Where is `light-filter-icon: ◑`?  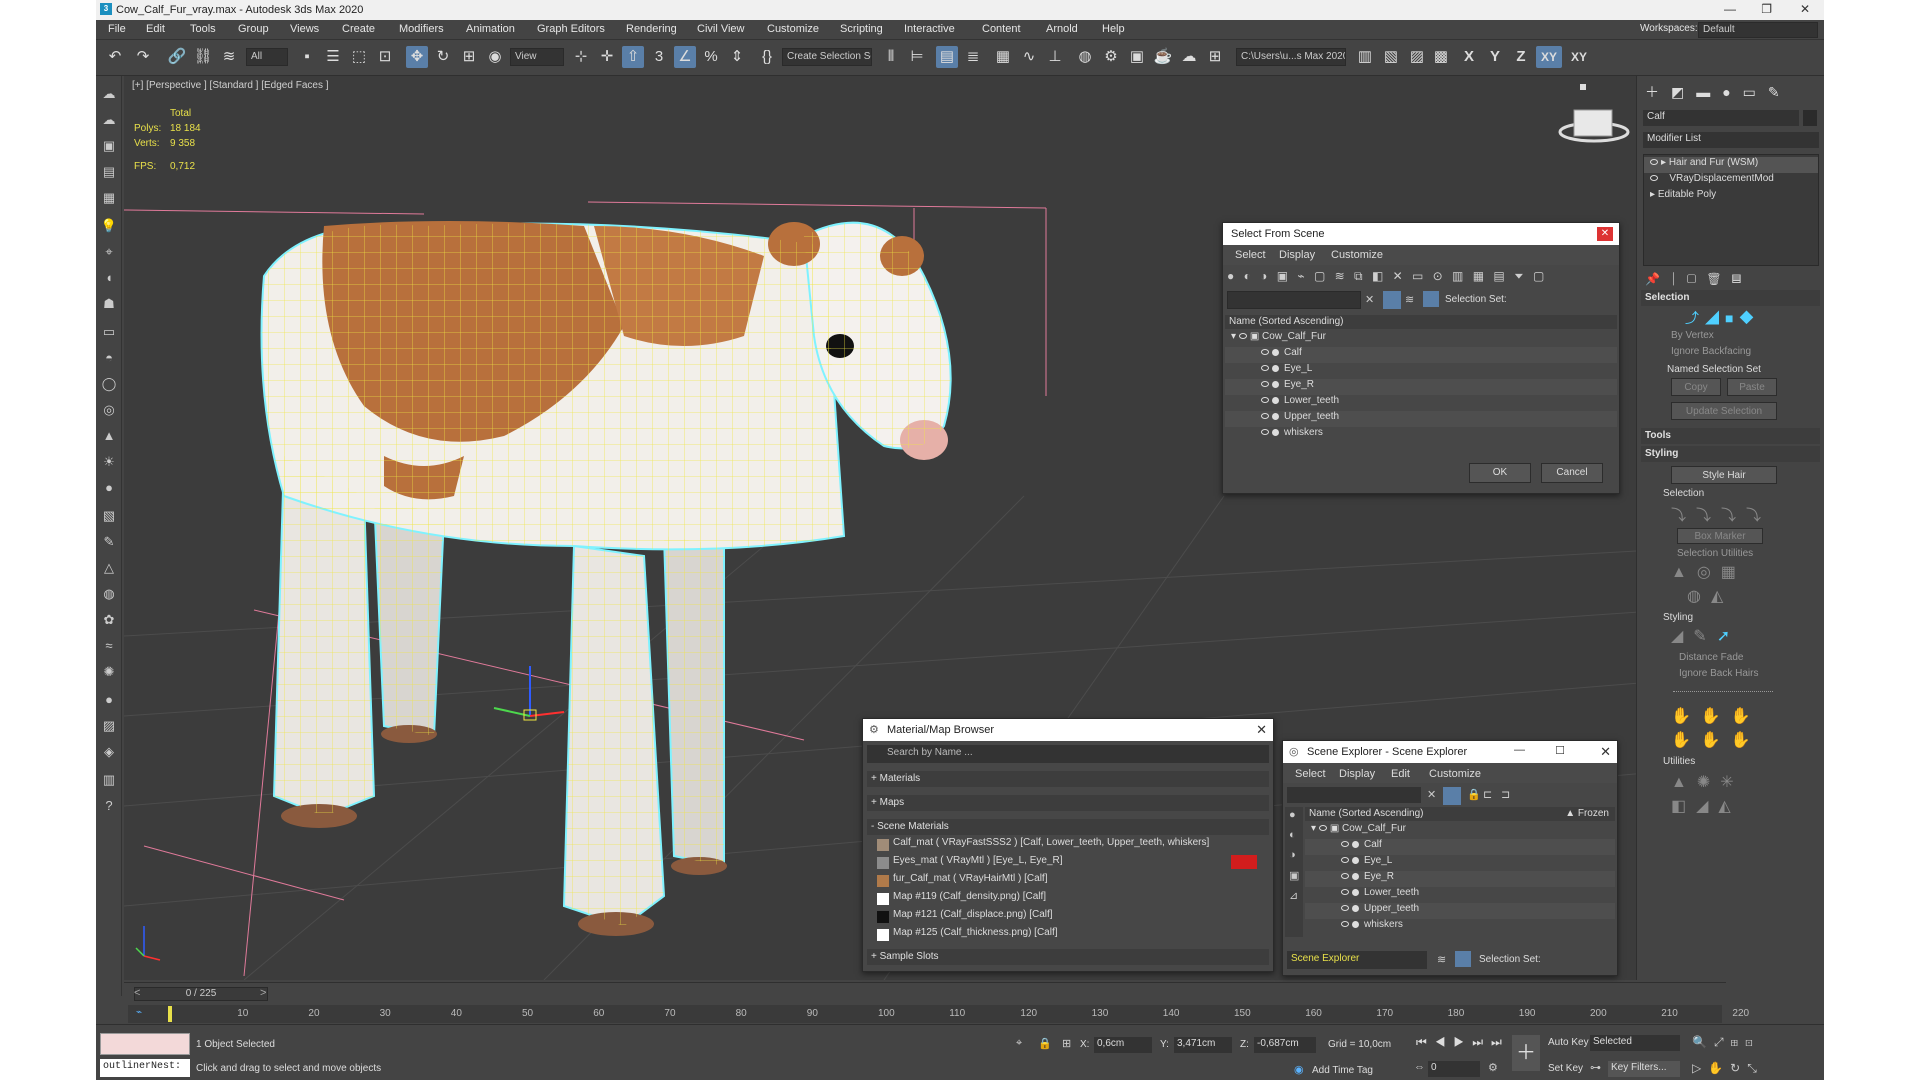 light-filter-icon: ◑ is located at coordinates (1292, 855).